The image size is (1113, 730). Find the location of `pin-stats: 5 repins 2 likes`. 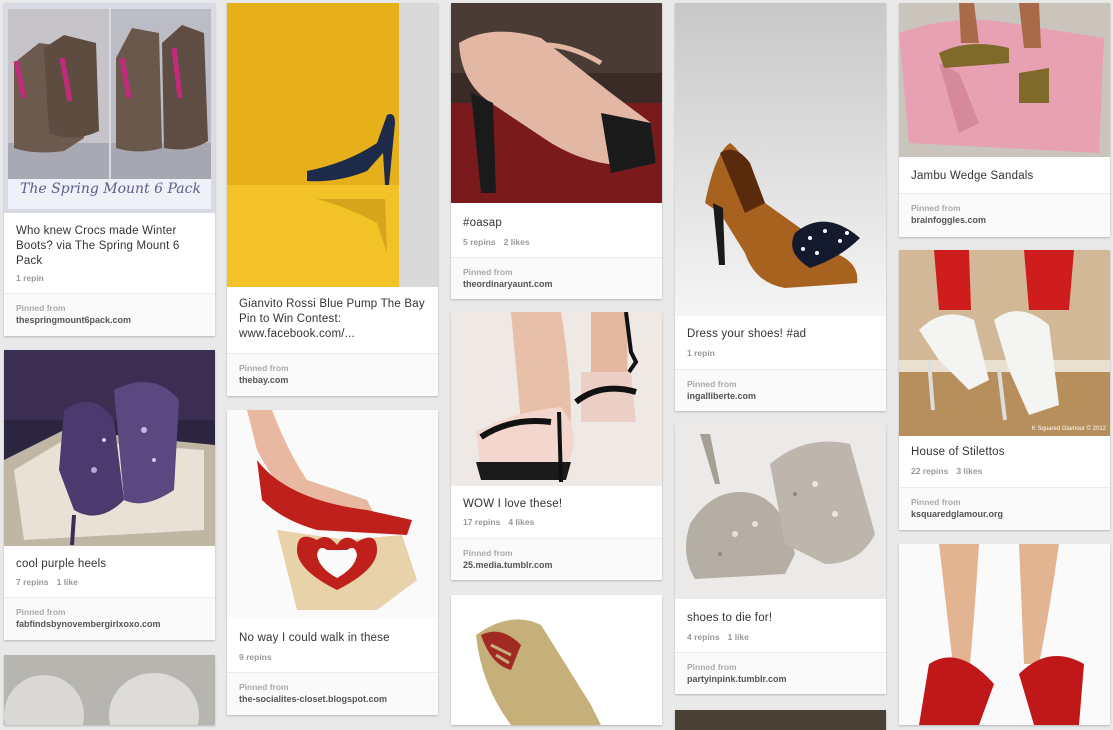

pin-stats: 5 repins 2 likes is located at coordinates (500, 242).